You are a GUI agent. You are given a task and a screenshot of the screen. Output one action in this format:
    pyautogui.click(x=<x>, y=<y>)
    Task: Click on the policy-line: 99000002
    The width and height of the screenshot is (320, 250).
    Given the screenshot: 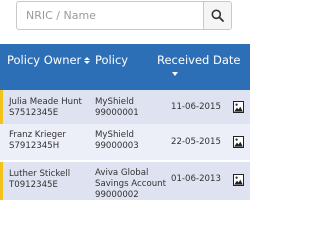 What is the action you would take?
    pyautogui.click(x=117, y=195)
    